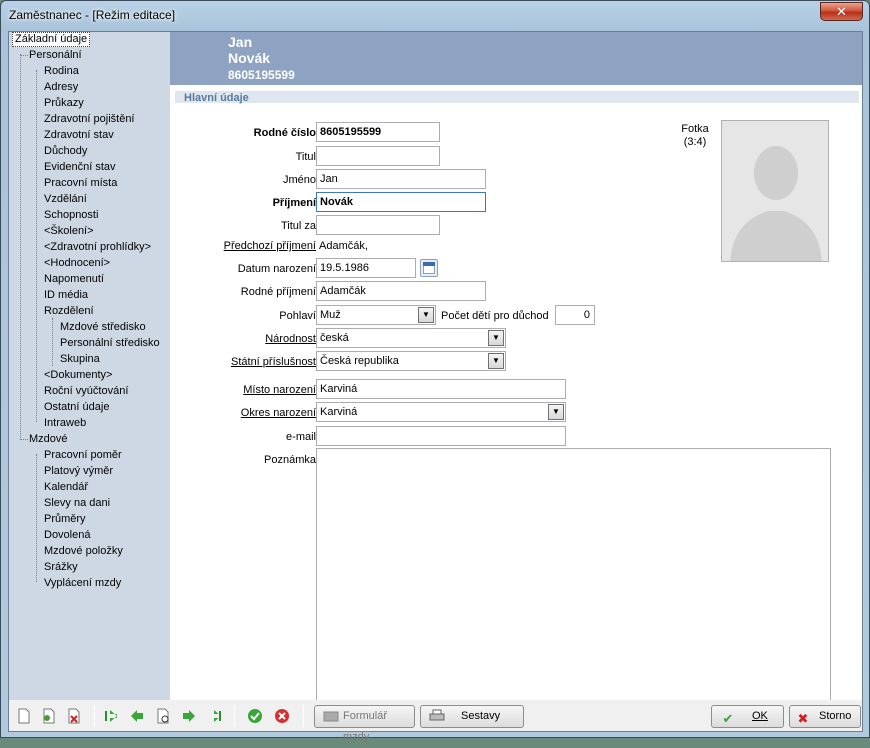 This screenshot has width=870, height=748. Describe the element at coordinates (378, 156) in the screenshot. I see `titul-field` at that location.